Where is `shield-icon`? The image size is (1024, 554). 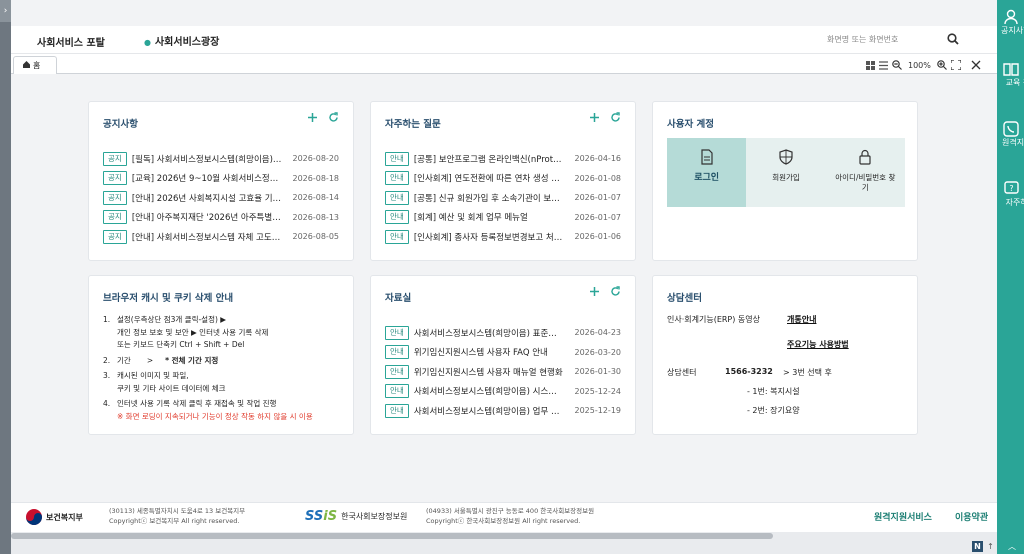
shield-icon is located at coordinates (786, 157).